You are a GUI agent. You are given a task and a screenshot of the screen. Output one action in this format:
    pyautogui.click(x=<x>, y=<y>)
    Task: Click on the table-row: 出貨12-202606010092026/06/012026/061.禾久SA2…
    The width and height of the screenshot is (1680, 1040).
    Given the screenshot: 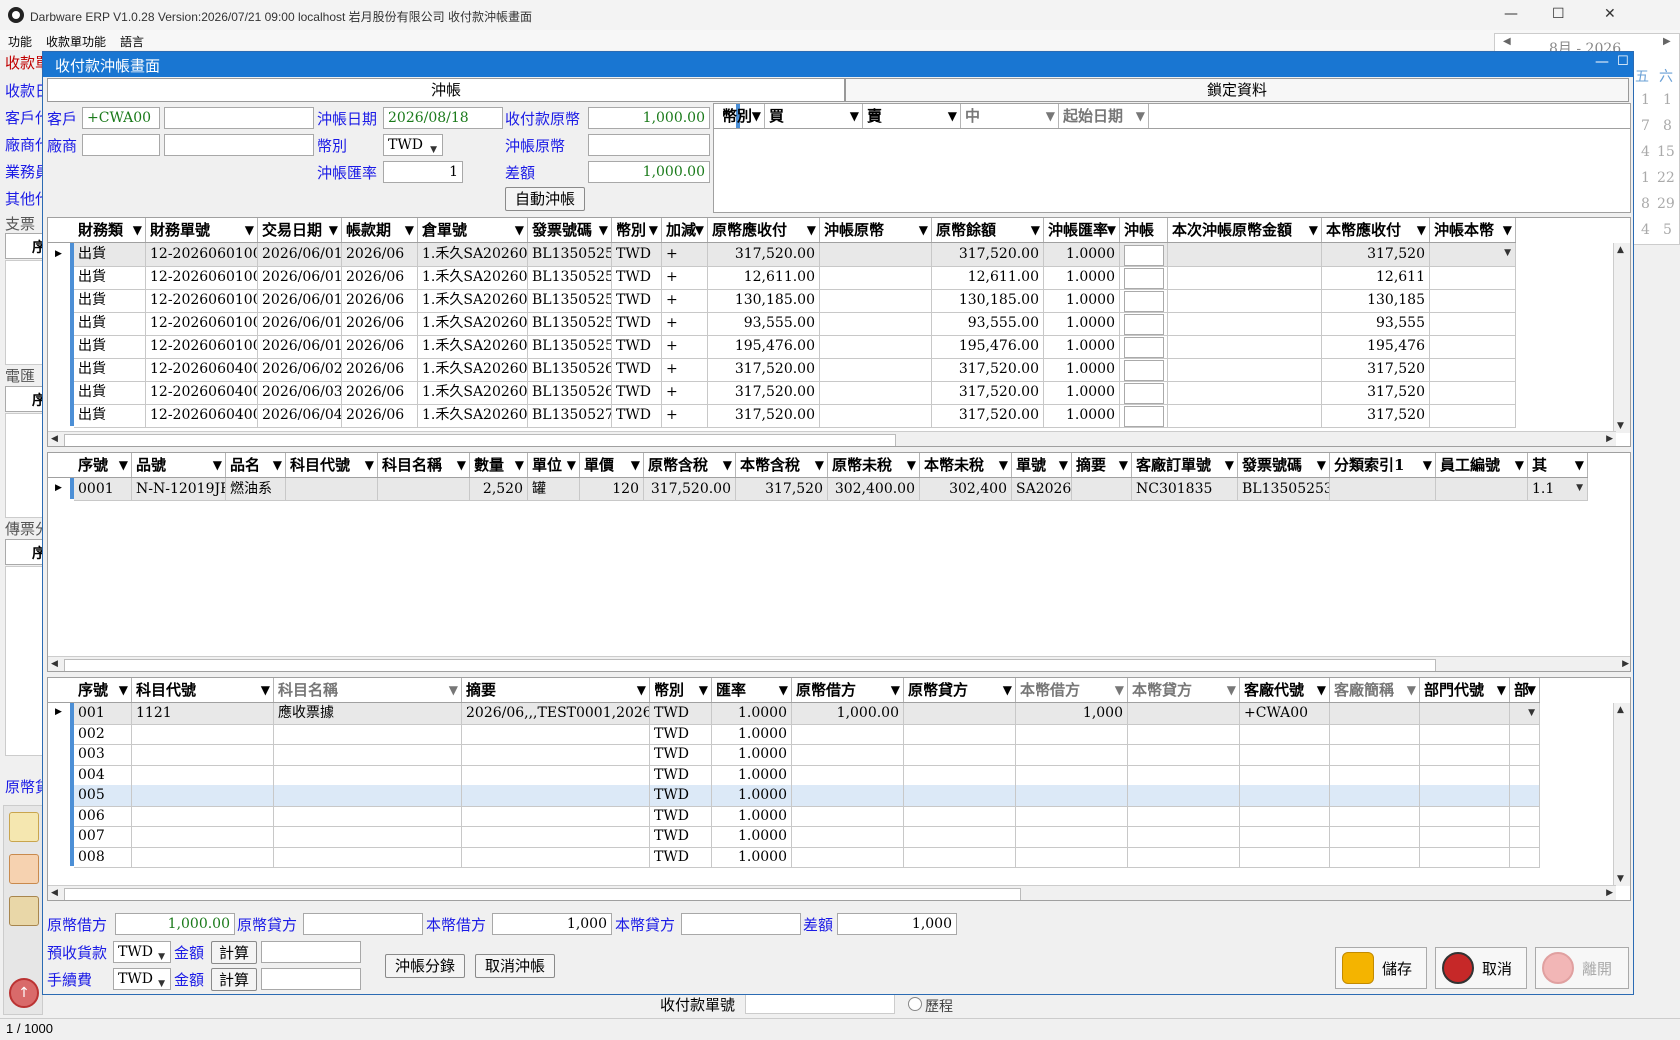 What is the action you would take?
    pyautogui.click(x=795, y=347)
    